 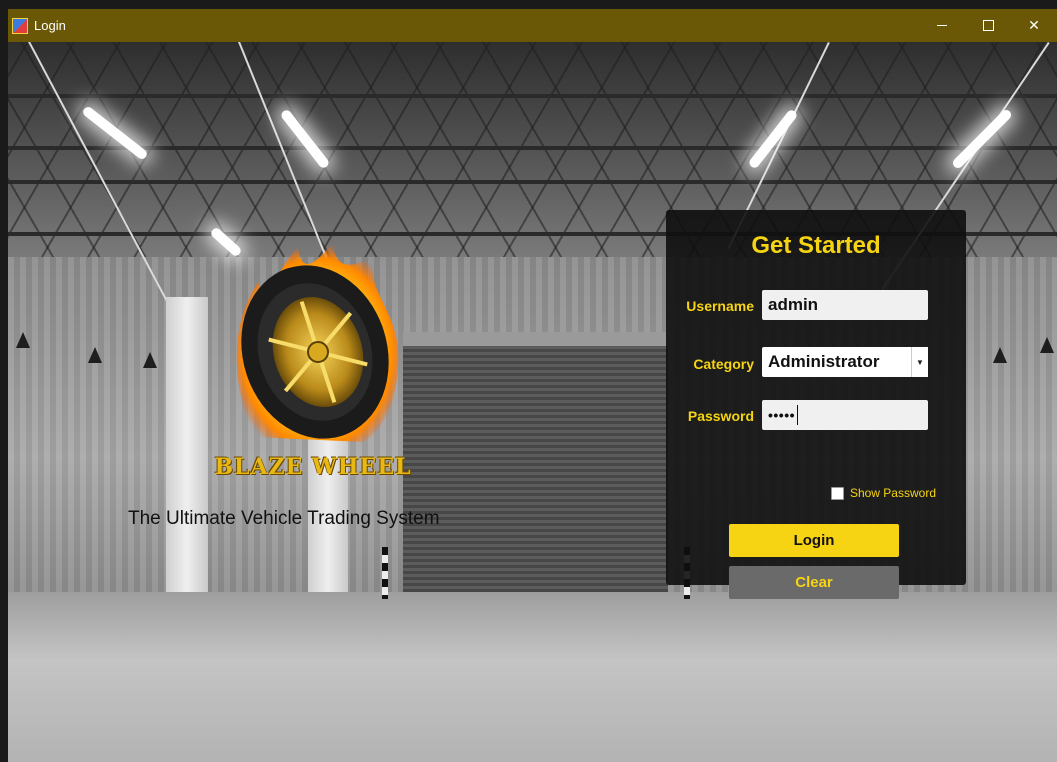 I want to click on close-icon: ✕, so click(x=1034, y=25).